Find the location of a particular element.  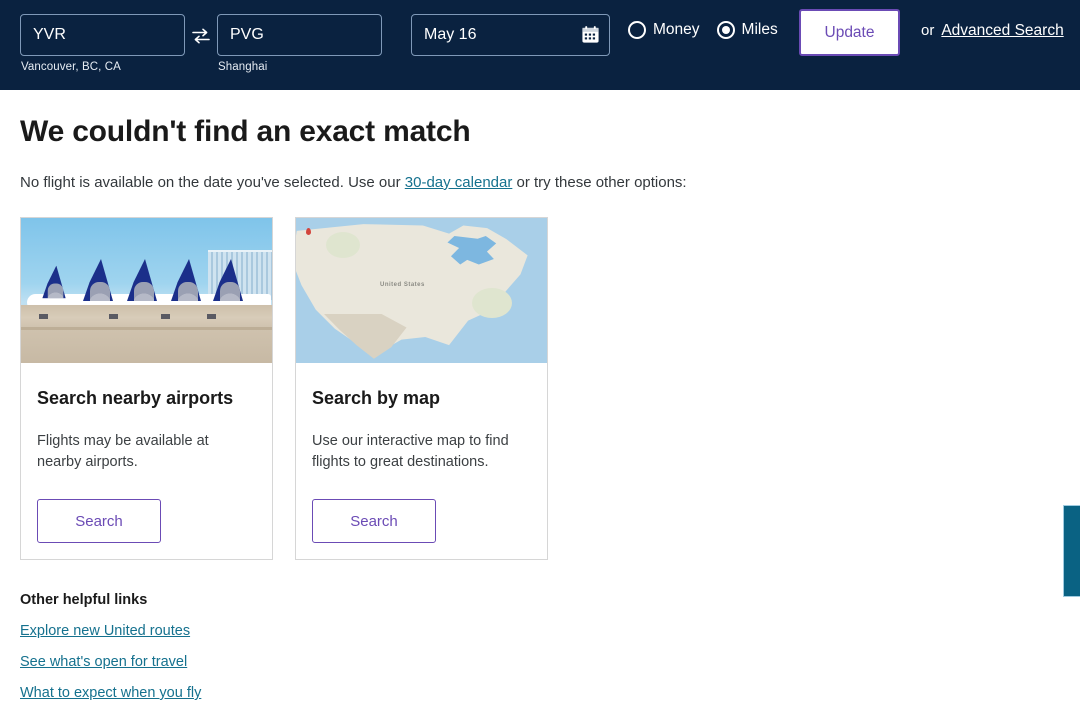

feedback-tab is located at coordinates (1071, 551).